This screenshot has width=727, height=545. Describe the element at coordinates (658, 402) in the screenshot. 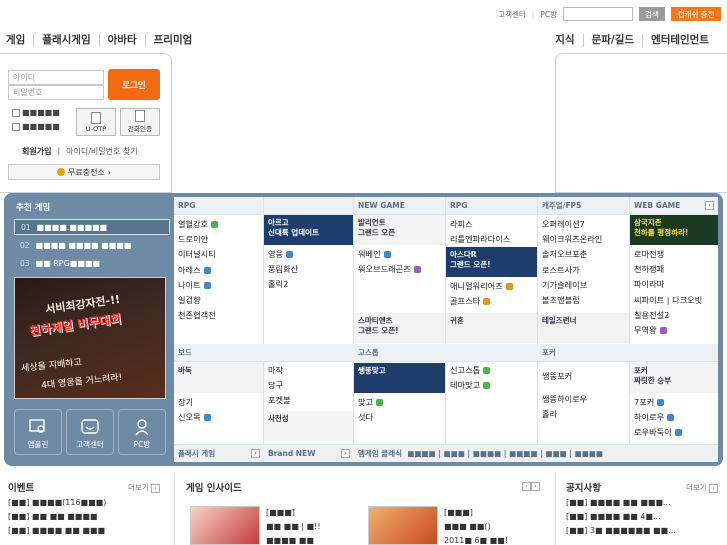

I see `game-link: 7포커` at that location.